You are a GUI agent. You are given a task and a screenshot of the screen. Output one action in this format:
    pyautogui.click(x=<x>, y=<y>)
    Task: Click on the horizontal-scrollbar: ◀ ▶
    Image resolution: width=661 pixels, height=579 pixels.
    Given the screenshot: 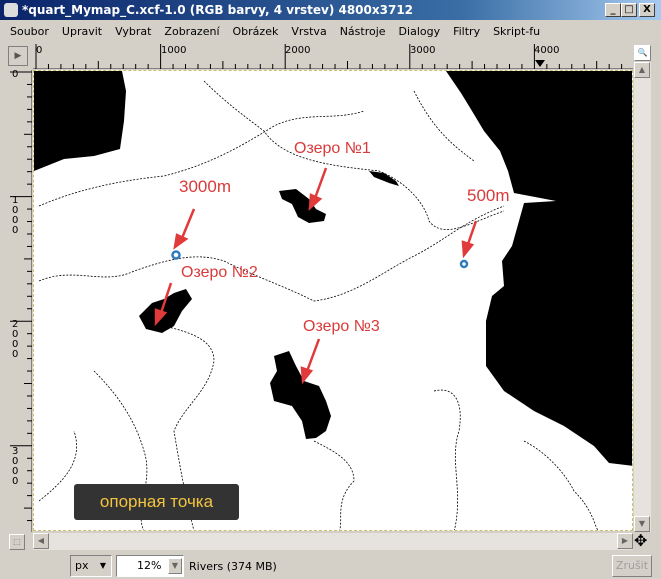 What is the action you would take?
    pyautogui.click(x=333, y=541)
    